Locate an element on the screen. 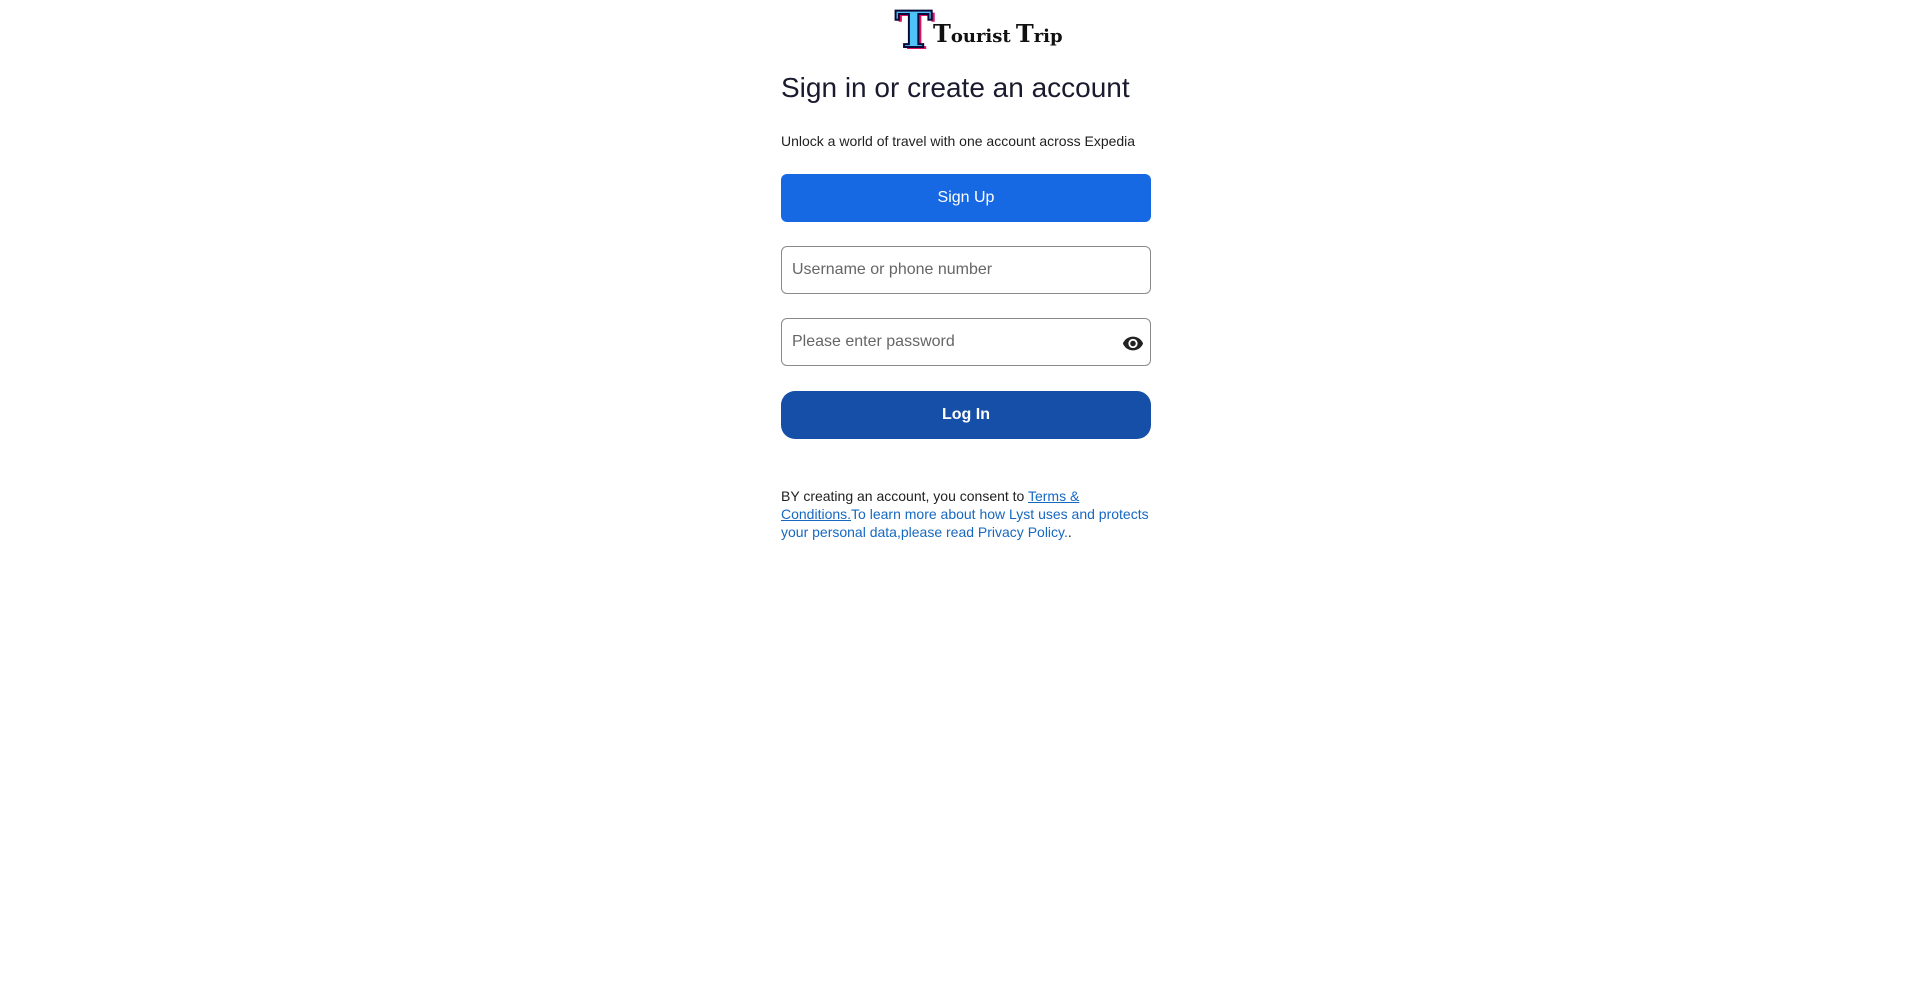 This screenshot has width=1920, height=993. password-field is located at coordinates (966, 342).